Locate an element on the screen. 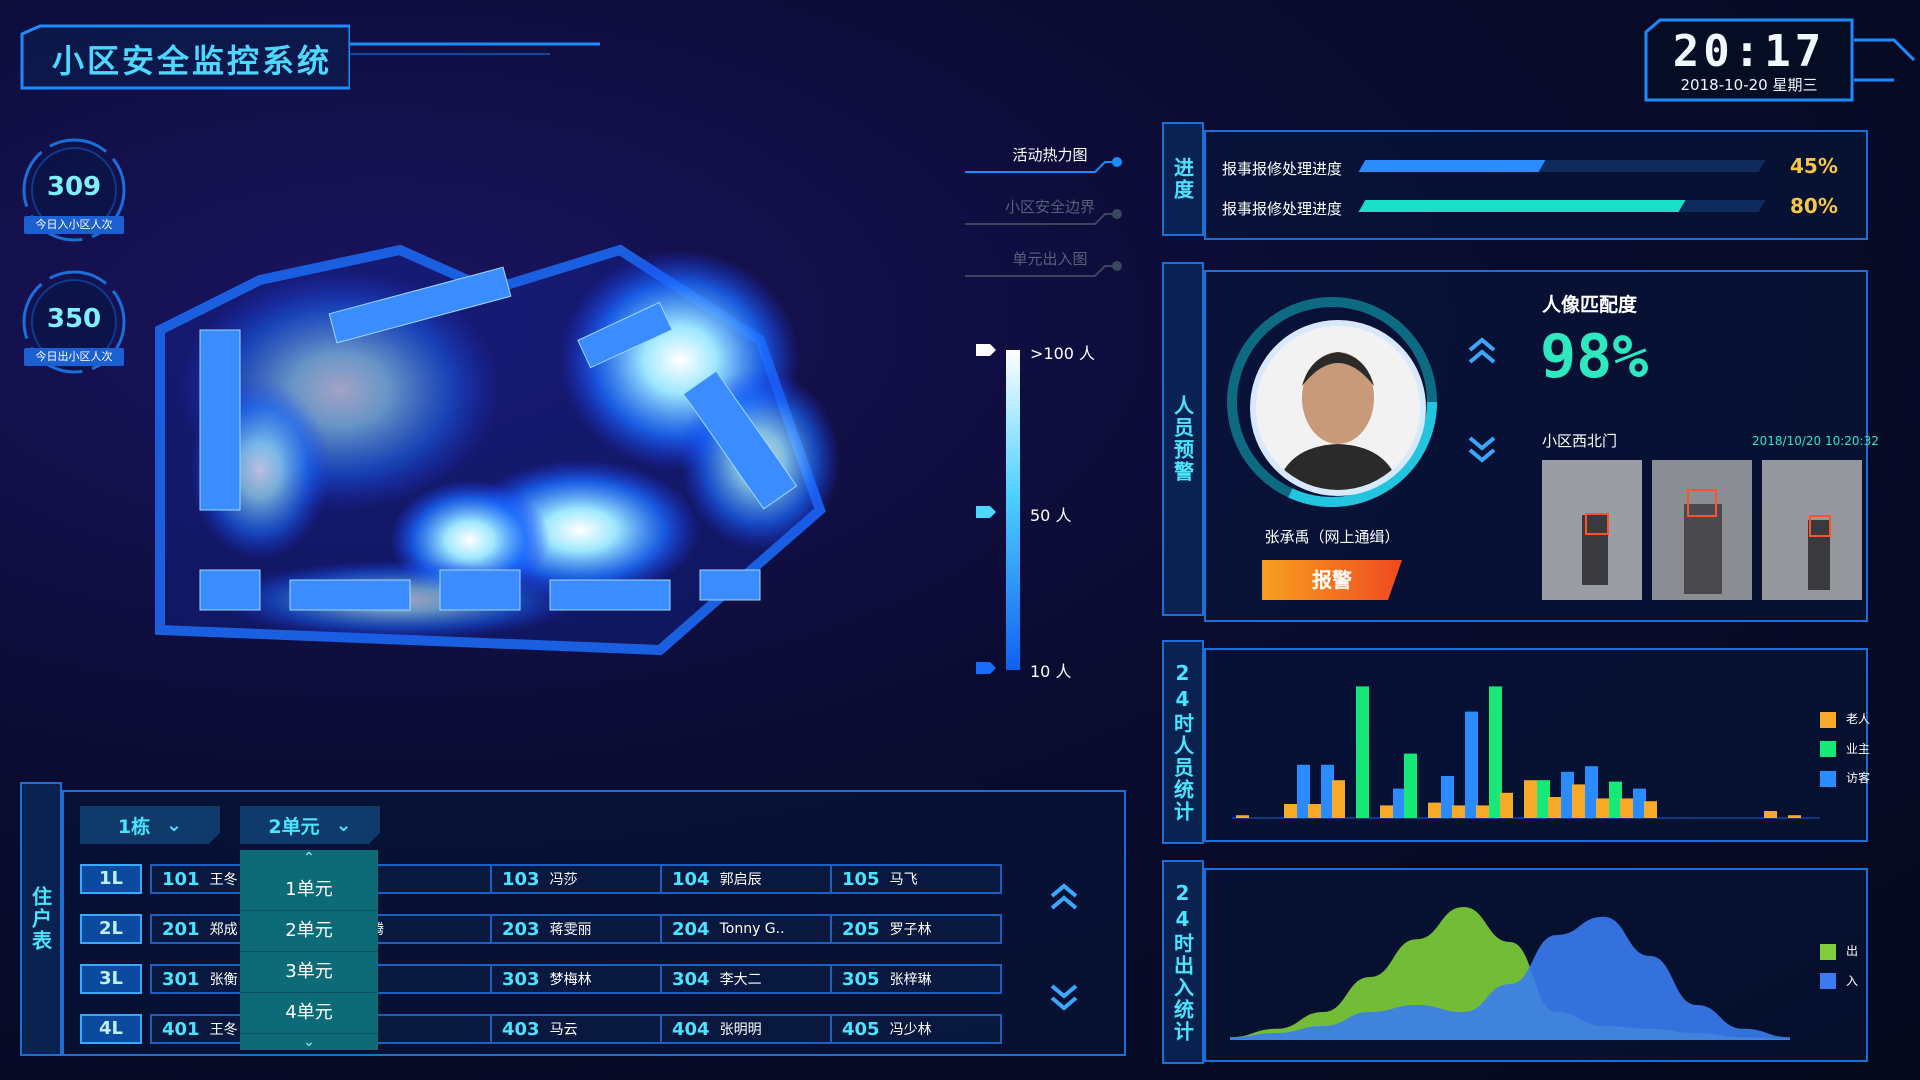 This screenshot has width=1920, height=1080. room-number: 401 is located at coordinates (181, 1029).